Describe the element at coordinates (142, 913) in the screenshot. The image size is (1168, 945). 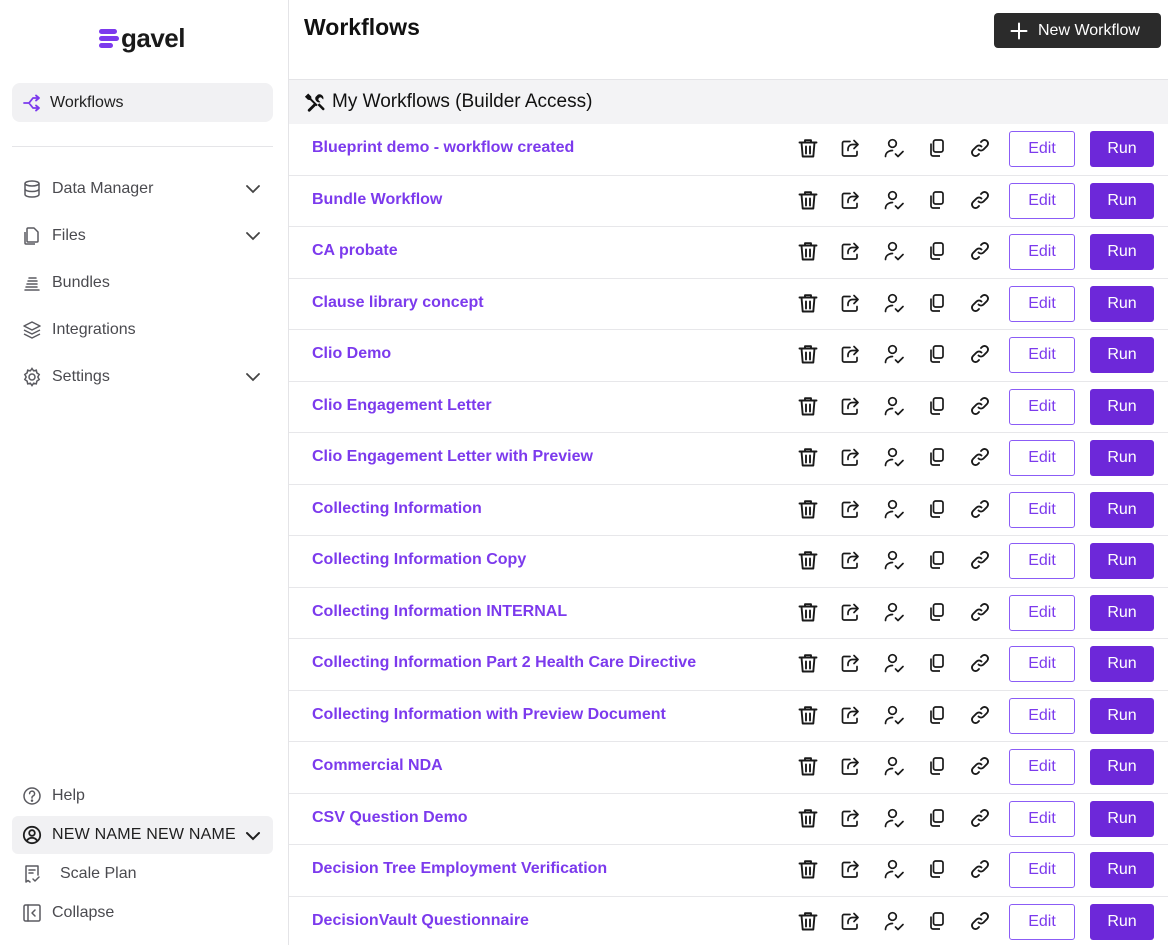
I see `collapse-button: Collapse` at that location.